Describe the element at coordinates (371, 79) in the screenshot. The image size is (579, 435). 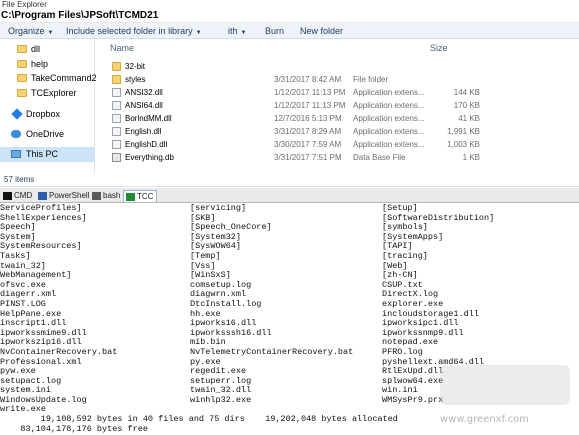
I see `file-type: File folder` at that location.